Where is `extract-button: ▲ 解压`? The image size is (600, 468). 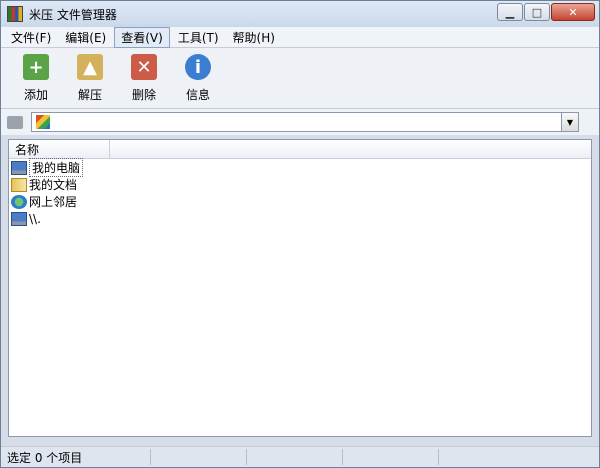
extract-button: ▲ 解压 is located at coordinates (90, 78).